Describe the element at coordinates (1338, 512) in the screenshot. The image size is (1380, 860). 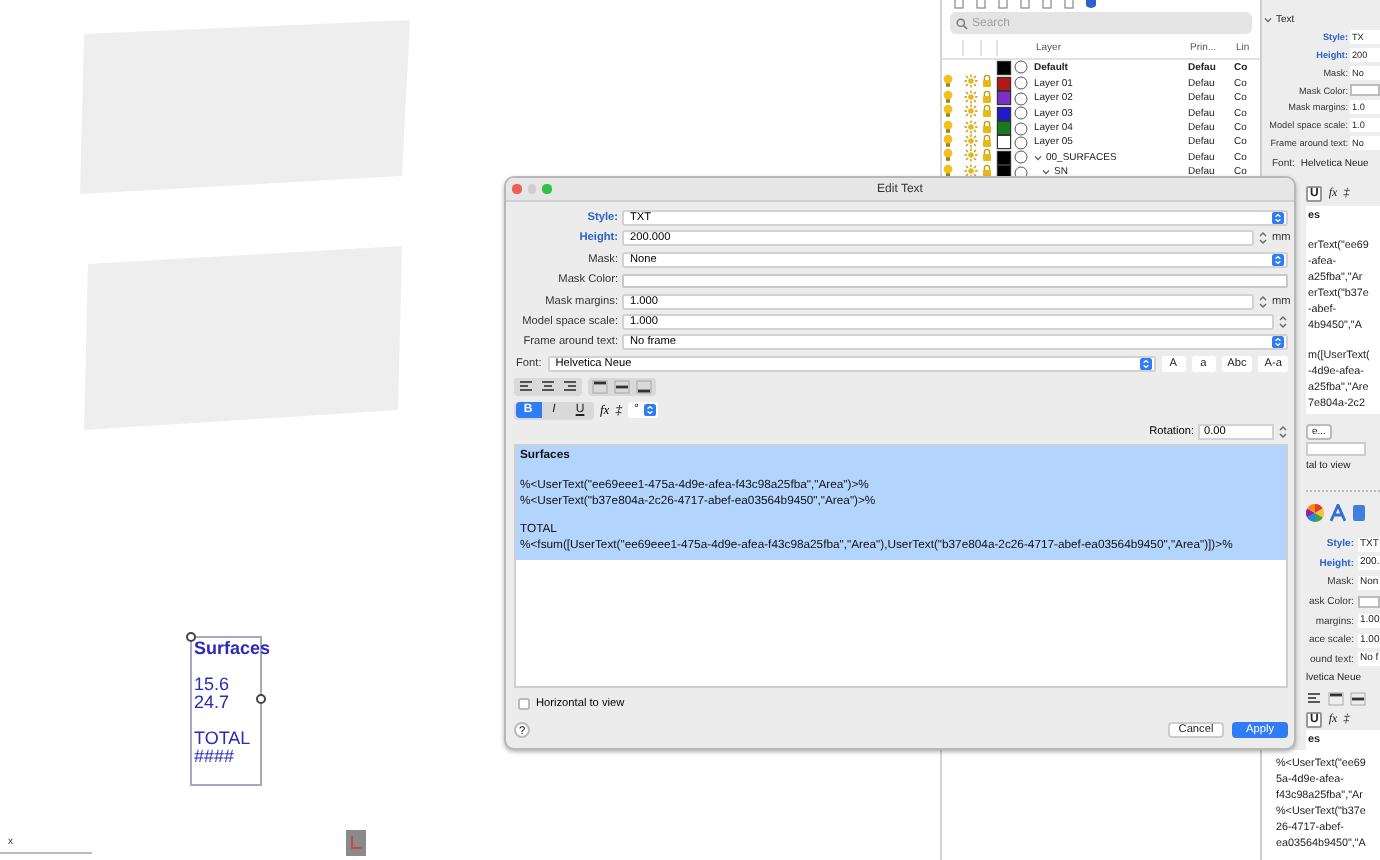
I see `letter-a-icon` at that location.